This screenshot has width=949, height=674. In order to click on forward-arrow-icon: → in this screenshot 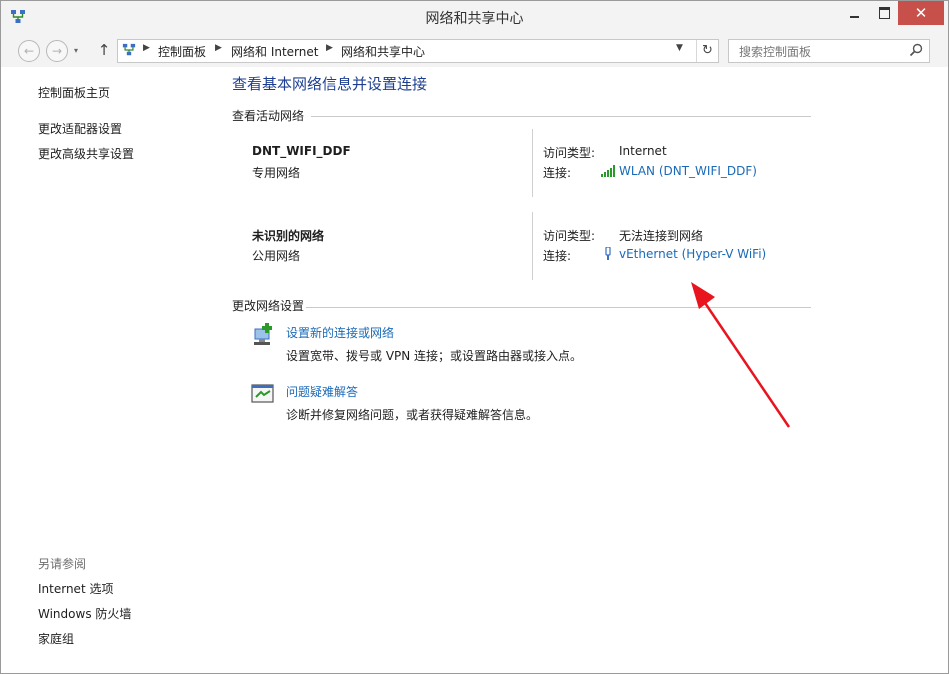, I will do `click(57, 51)`.